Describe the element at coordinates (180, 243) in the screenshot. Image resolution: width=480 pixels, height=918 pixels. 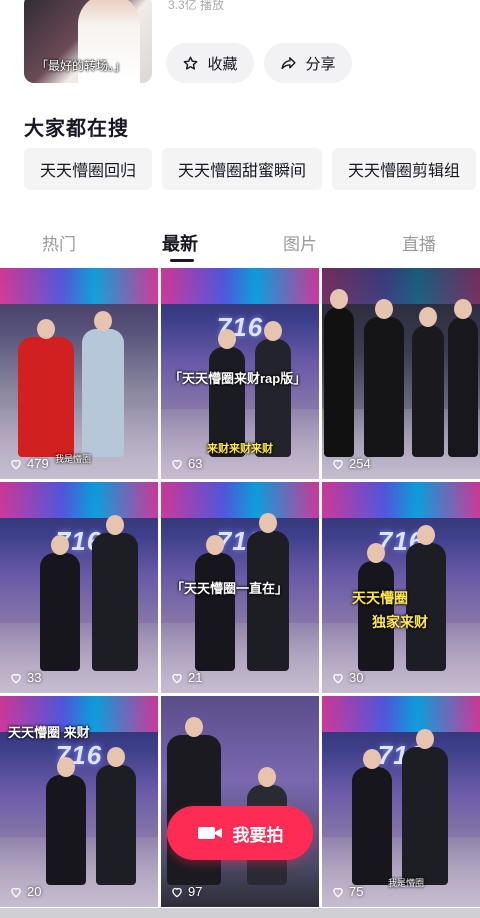
I see `tab-latest: 最新` at that location.